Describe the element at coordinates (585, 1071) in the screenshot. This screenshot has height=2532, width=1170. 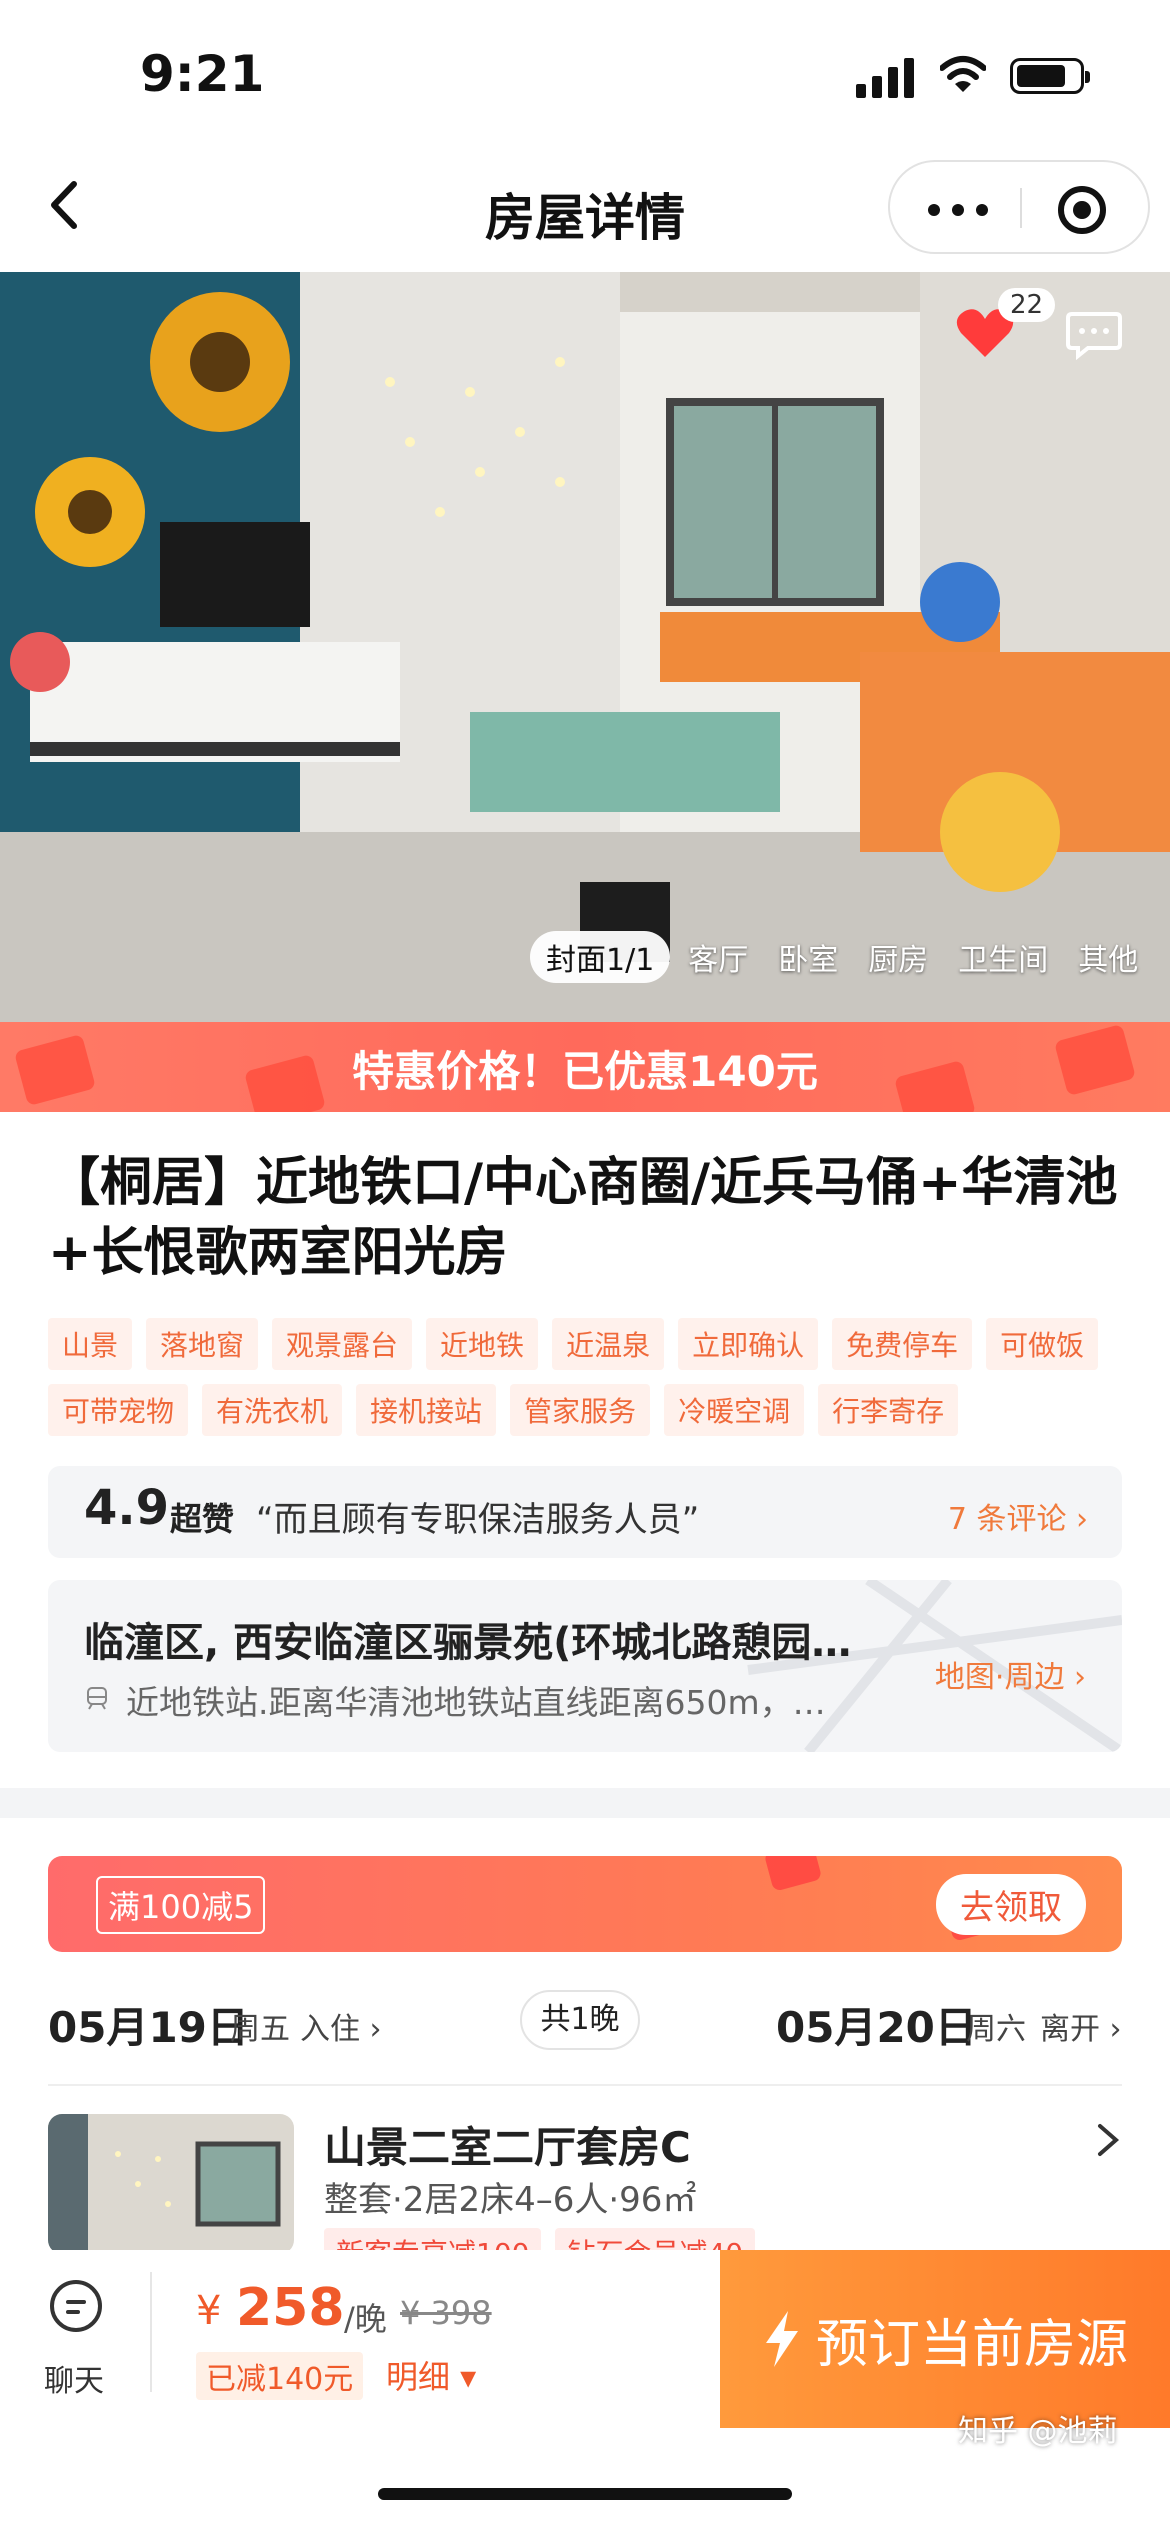
I see `discount-banner-text: 特惠价格！已优惠140元` at that location.